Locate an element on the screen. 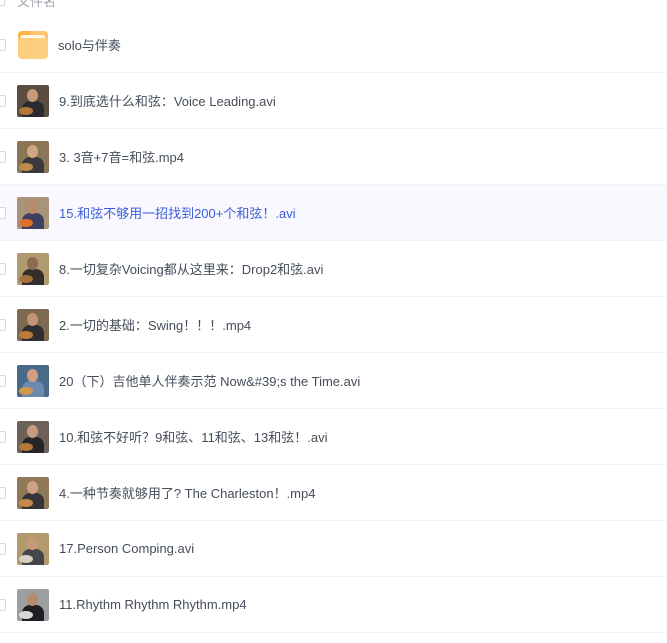  file-name: 10.和弦不好听？9和弦、11和弦、13和弦！.avi is located at coordinates (193, 436).